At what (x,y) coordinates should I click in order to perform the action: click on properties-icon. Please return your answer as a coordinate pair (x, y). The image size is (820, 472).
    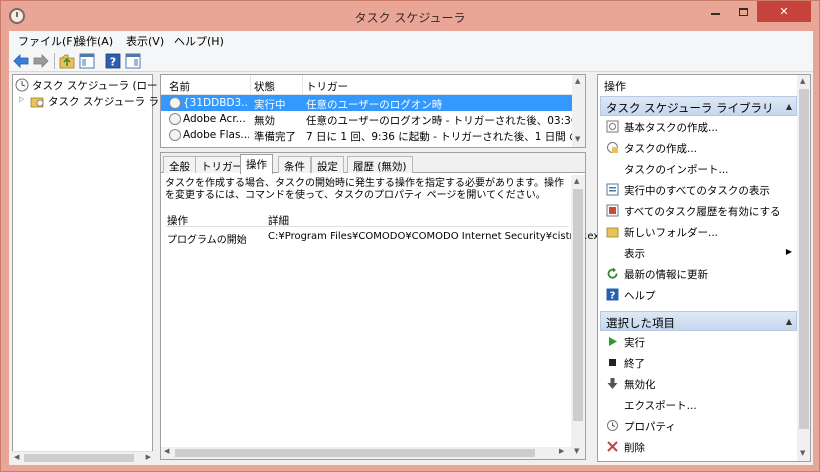
    Looking at the image, I should click on (612, 425).